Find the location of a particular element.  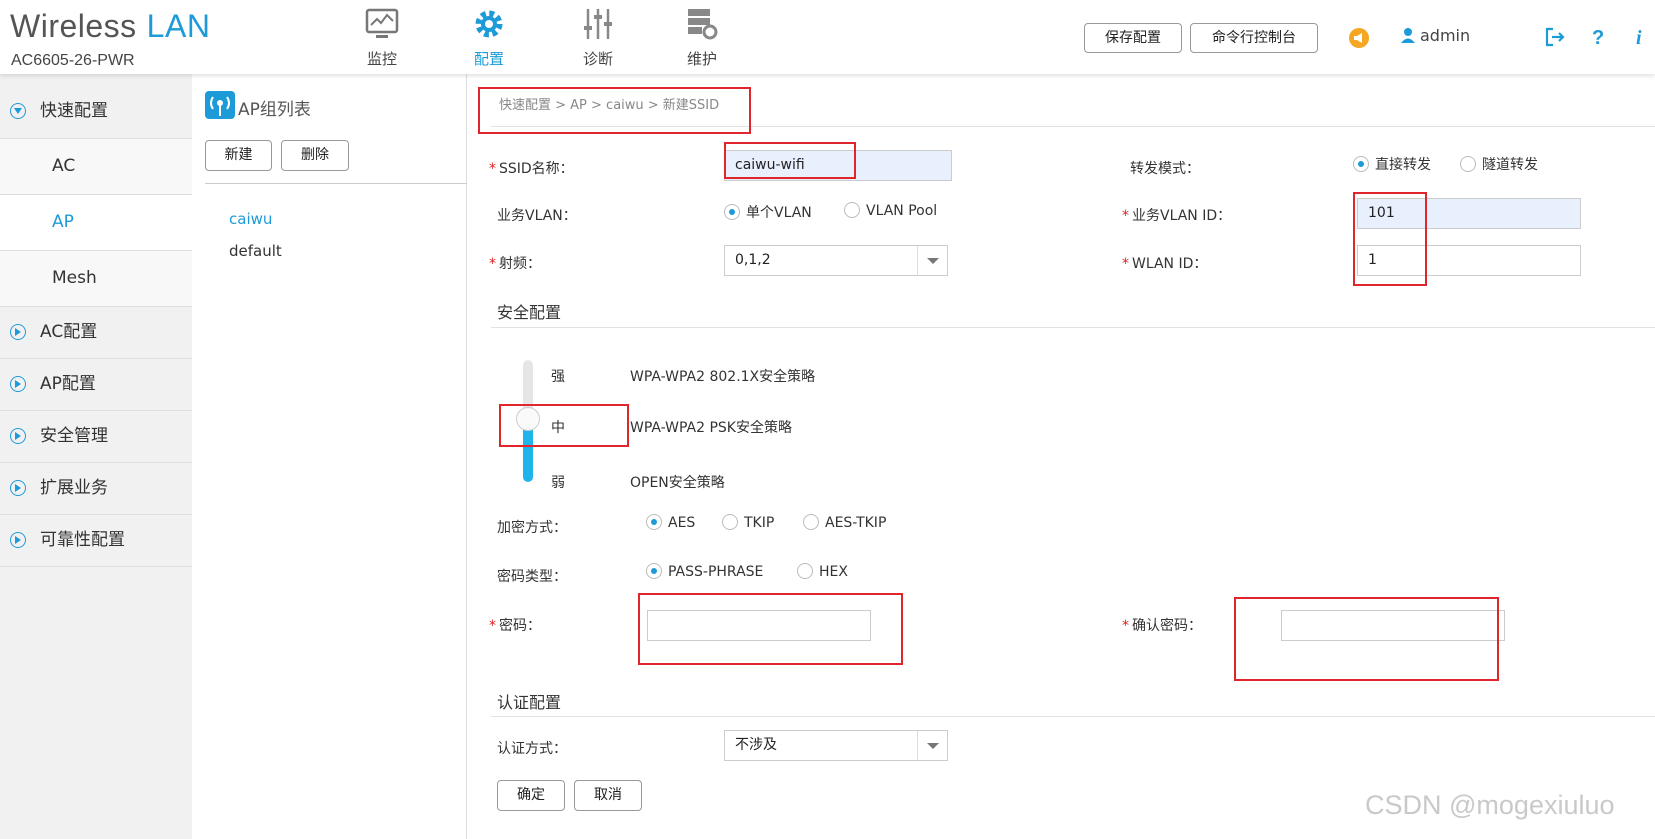

nav-diagnose: 诊断 is located at coordinates (598, 36).